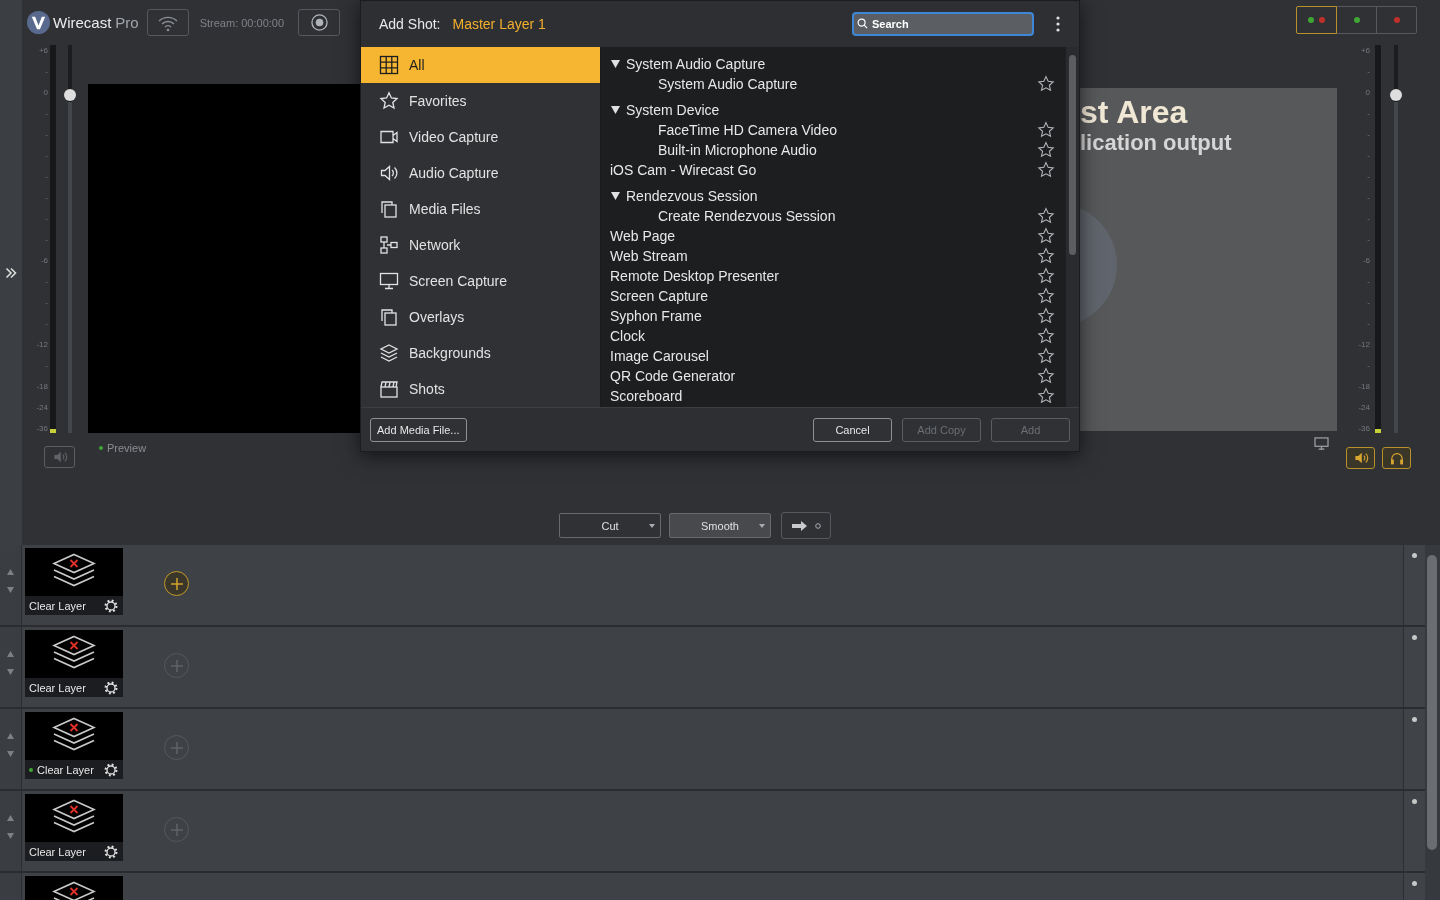  What do you see at coordinates (480, 101) in the screenshot?
I see `category-item: Favorites` at bounding box center [480, 101].